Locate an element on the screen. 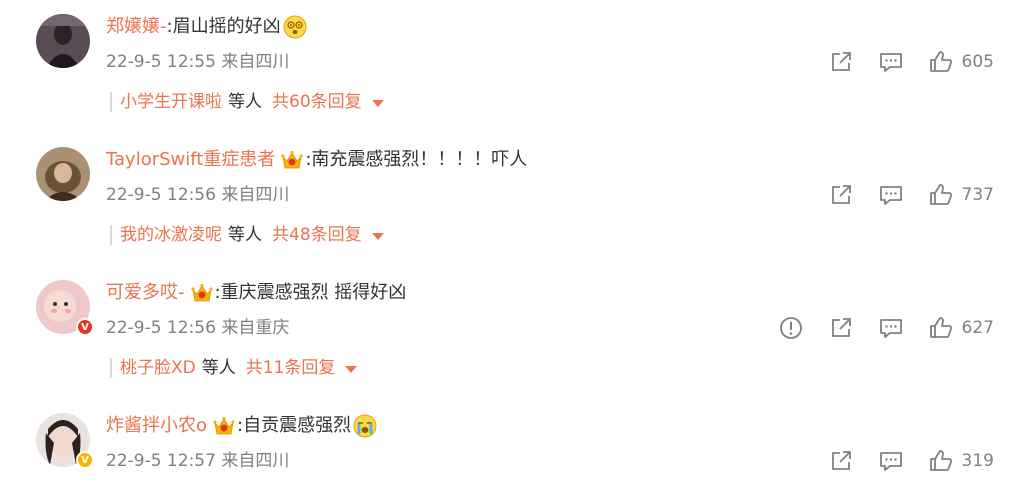  like-button: 627 is located at coordinates (961, 328).